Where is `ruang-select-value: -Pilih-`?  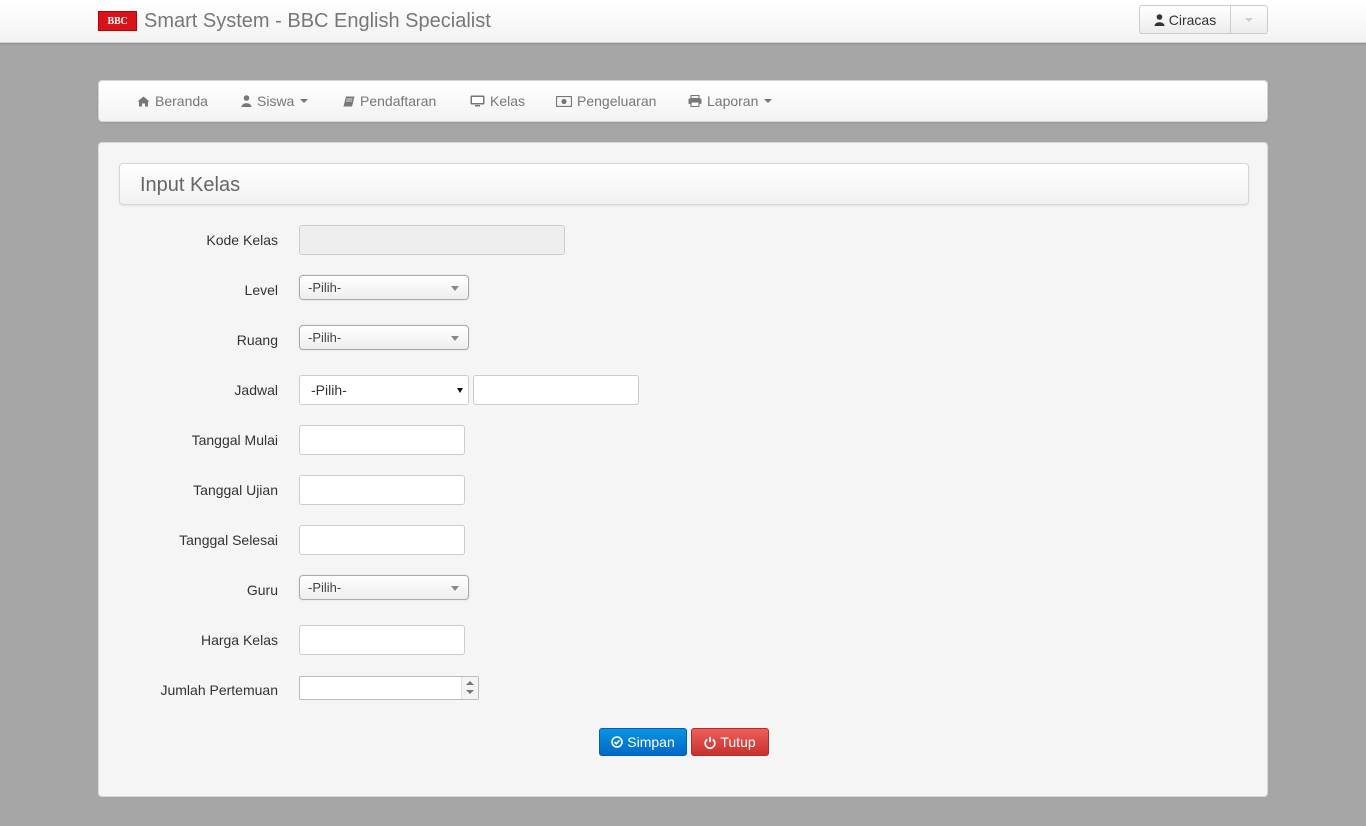 ruang-select-value: -Pilih- is located at coordinates (325, 337).